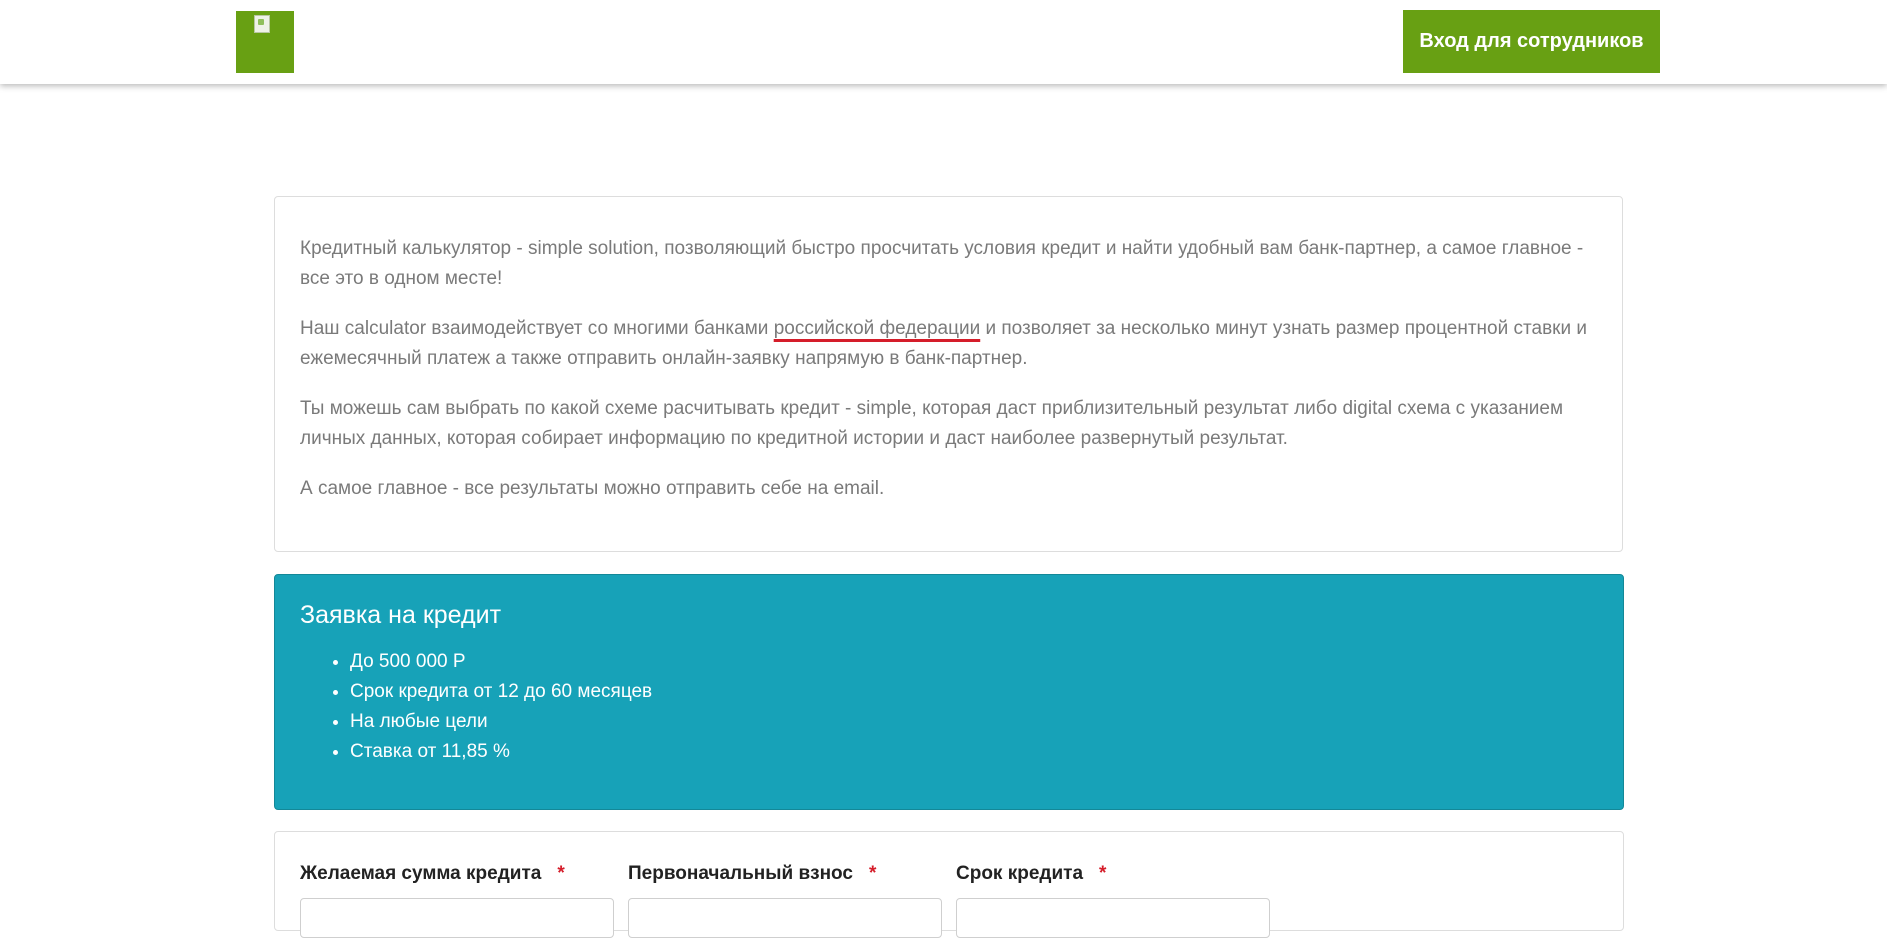  I want to click on down-payment-label: Первоначальный взнос *, so click(752, 874).